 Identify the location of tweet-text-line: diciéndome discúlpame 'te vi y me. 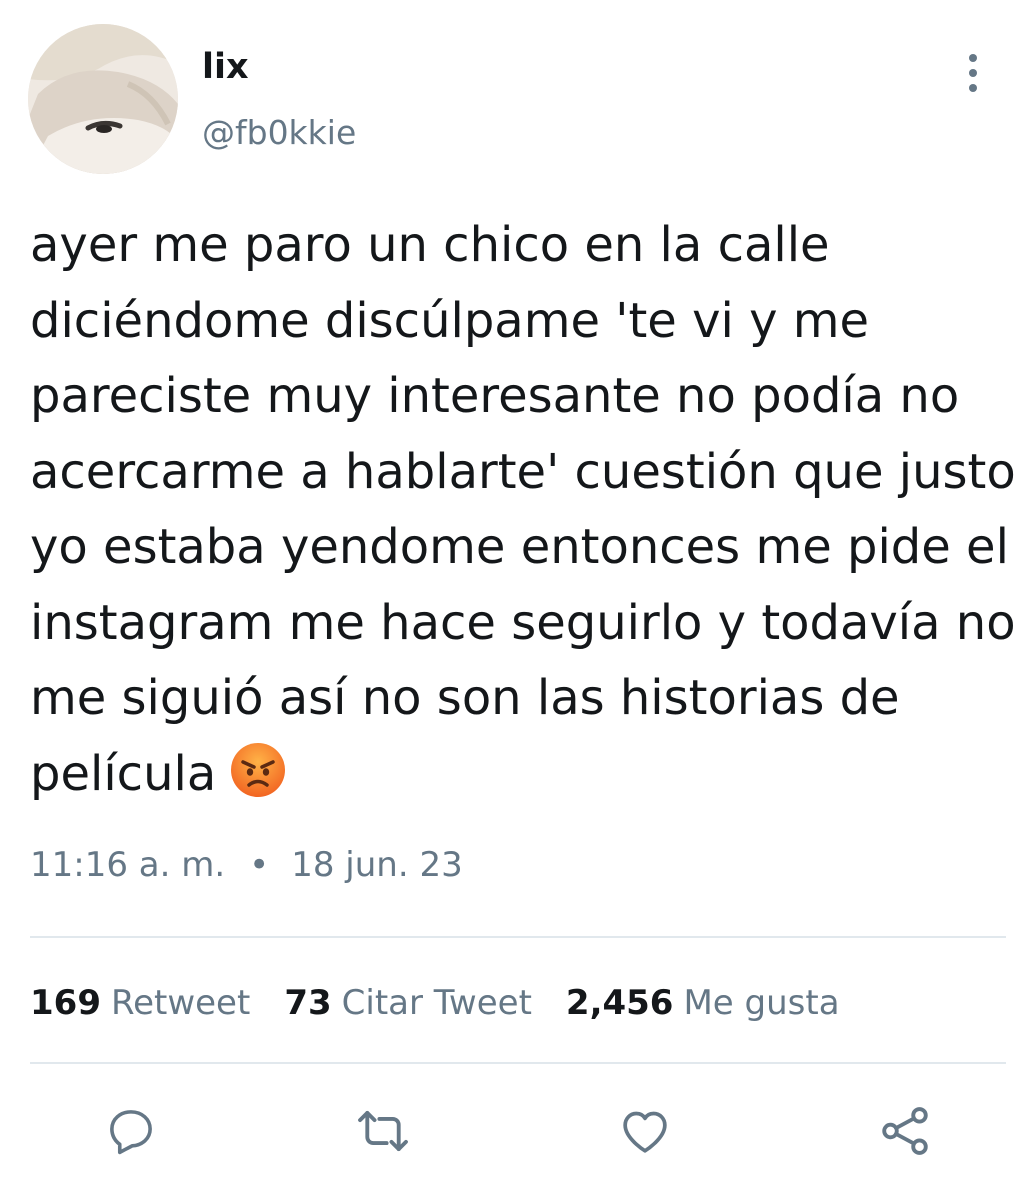
(450, 320).